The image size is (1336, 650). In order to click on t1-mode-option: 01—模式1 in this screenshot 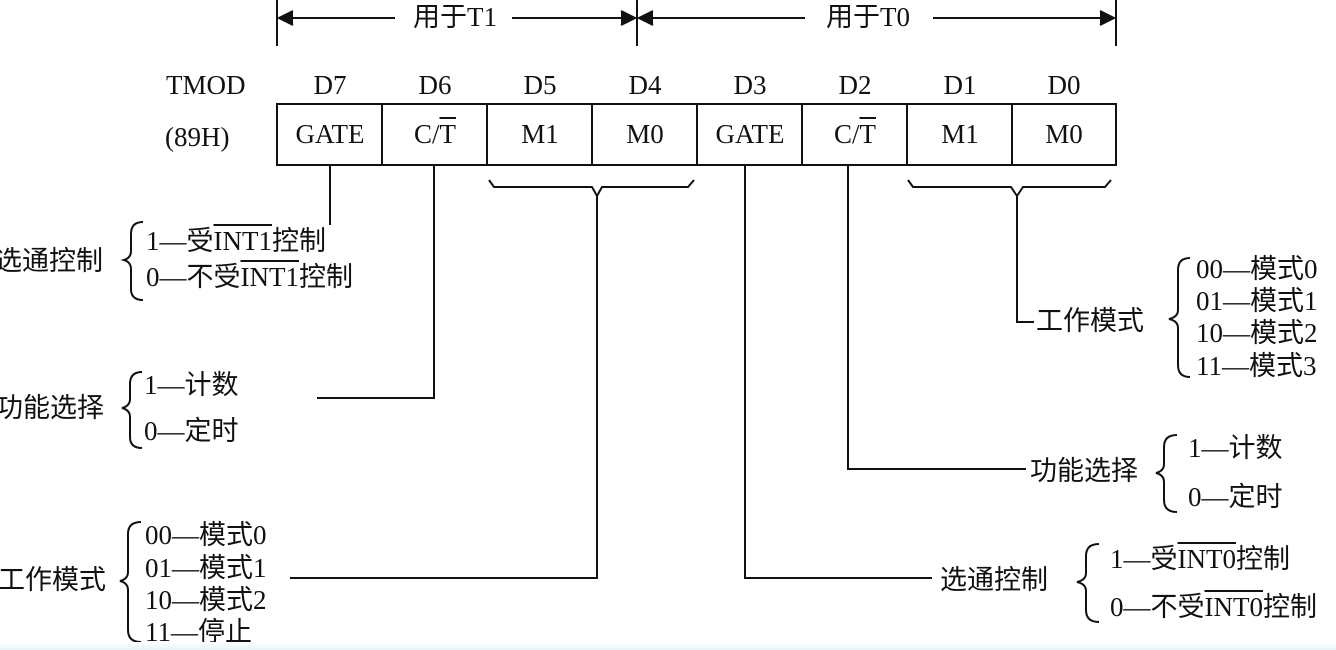, I will do `click(206, 568)`.